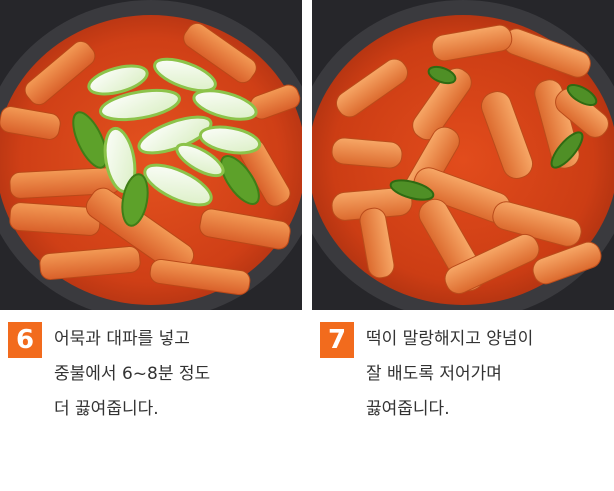  I want to click on step-6-instruction: 어묵과 대파를 넣고 중불에서 6~8분 정도 더 끓여줍니다., so click(177, 374).